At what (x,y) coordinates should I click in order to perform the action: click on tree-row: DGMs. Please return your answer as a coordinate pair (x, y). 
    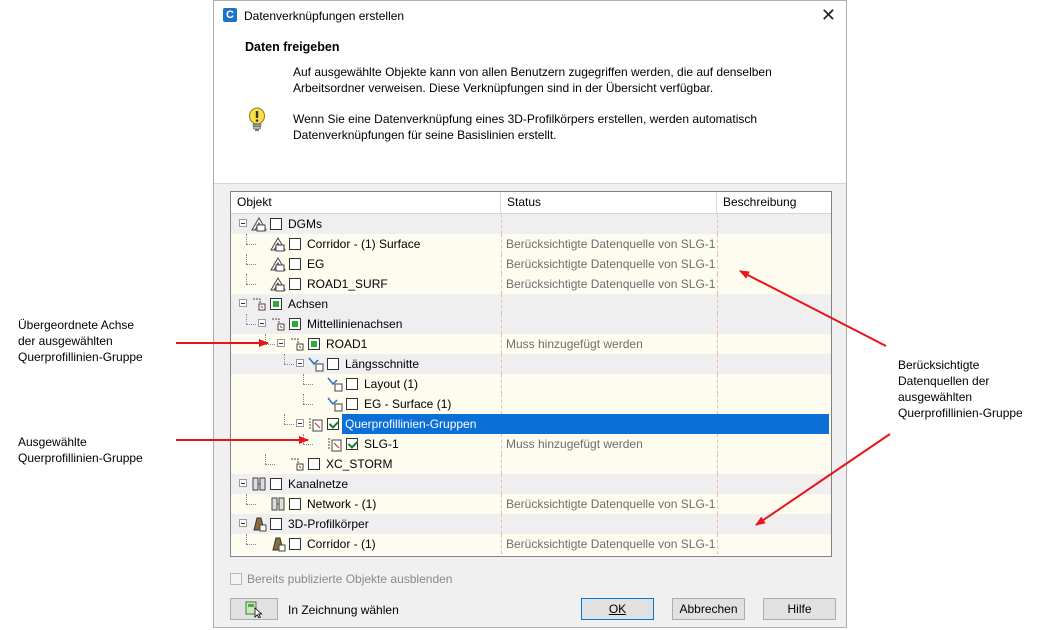
    Looking at the image, I should click on (531, 224).